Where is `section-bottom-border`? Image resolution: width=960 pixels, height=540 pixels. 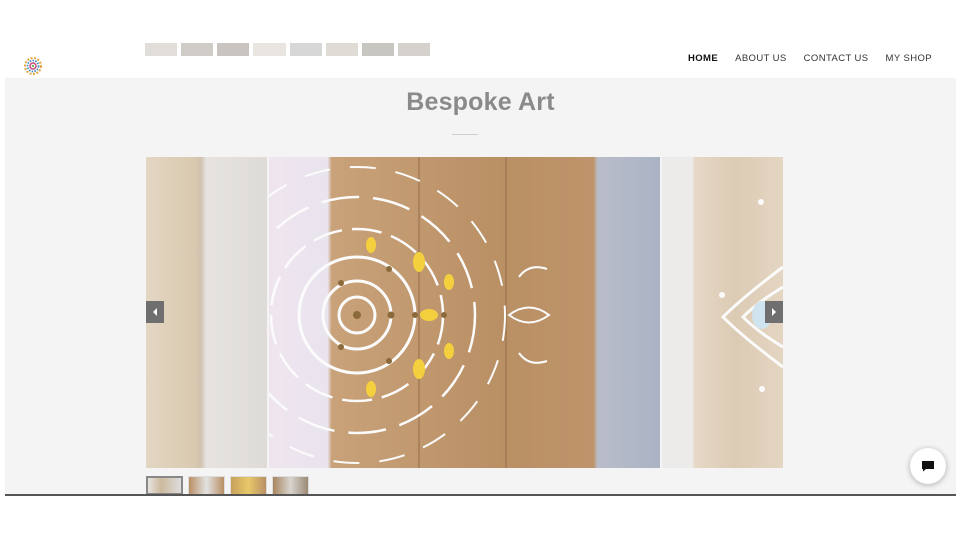
section-bottom-border is located at coordinates (480, 495).